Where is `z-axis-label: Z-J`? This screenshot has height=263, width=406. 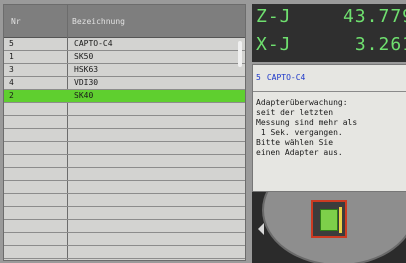 z-axis-label: Z-J is located at coordinates (274, 16).